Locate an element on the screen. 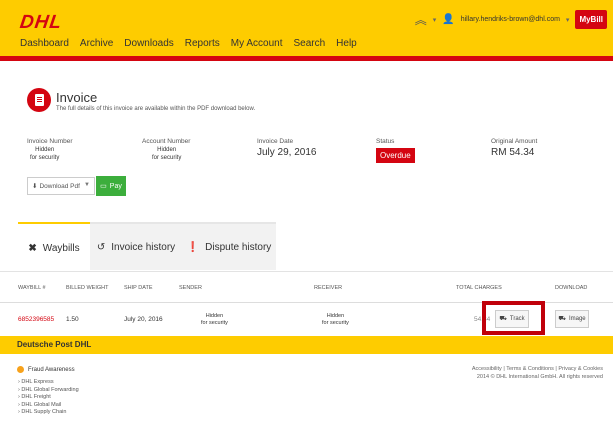  original-amount-value: RM 54.34 is located at coordinates (513, 152).